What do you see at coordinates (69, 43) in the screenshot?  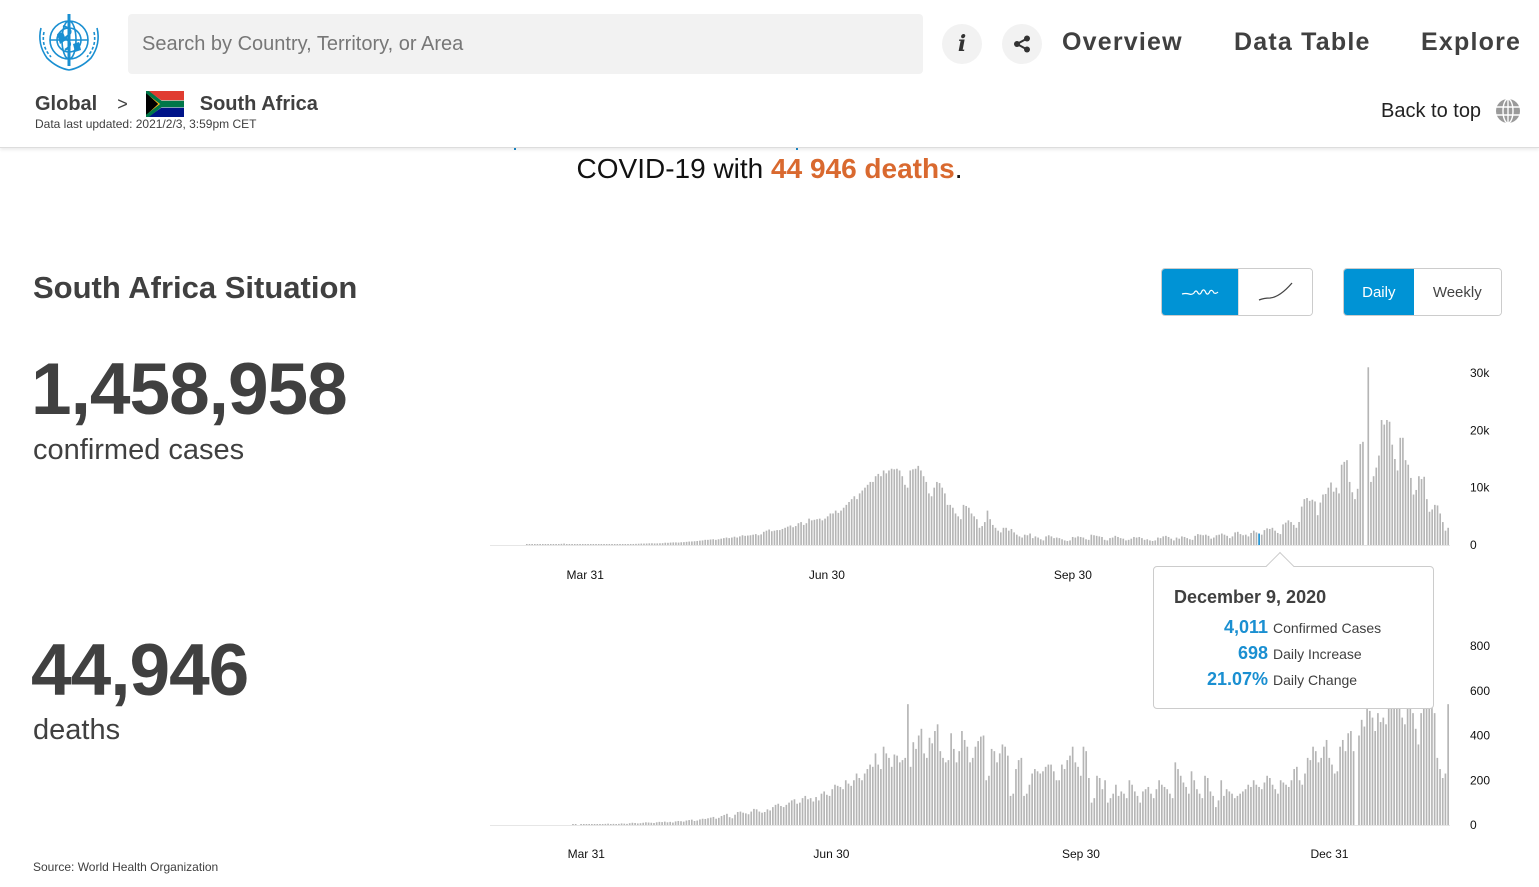 I see `who-emblem-icon` at bounding box center [69, 43].